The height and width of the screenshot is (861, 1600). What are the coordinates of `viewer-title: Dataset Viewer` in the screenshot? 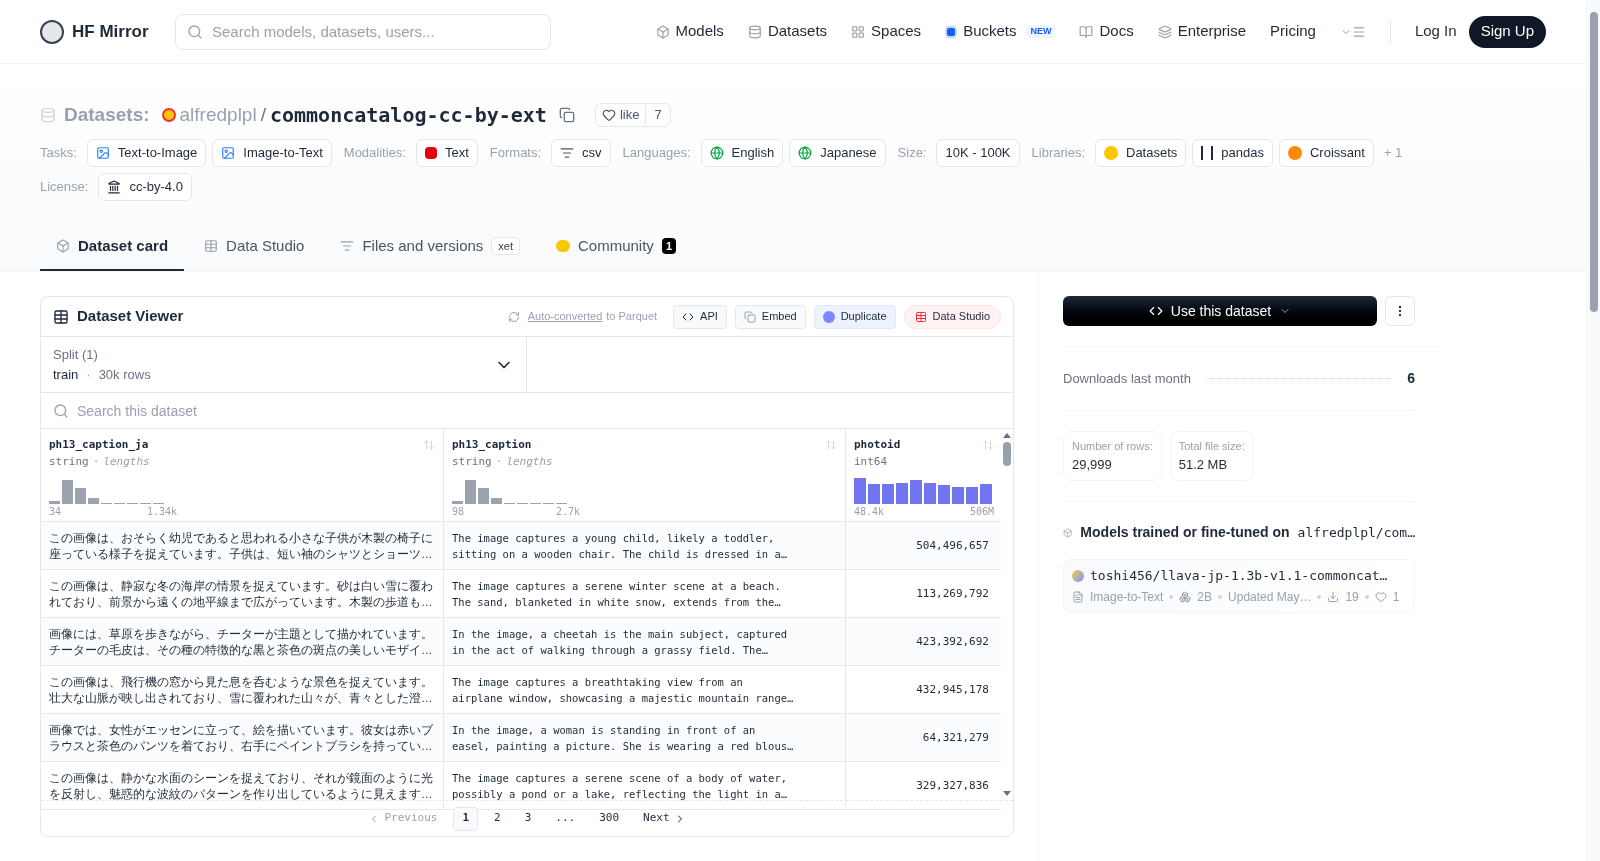 It's located at (130, 316).